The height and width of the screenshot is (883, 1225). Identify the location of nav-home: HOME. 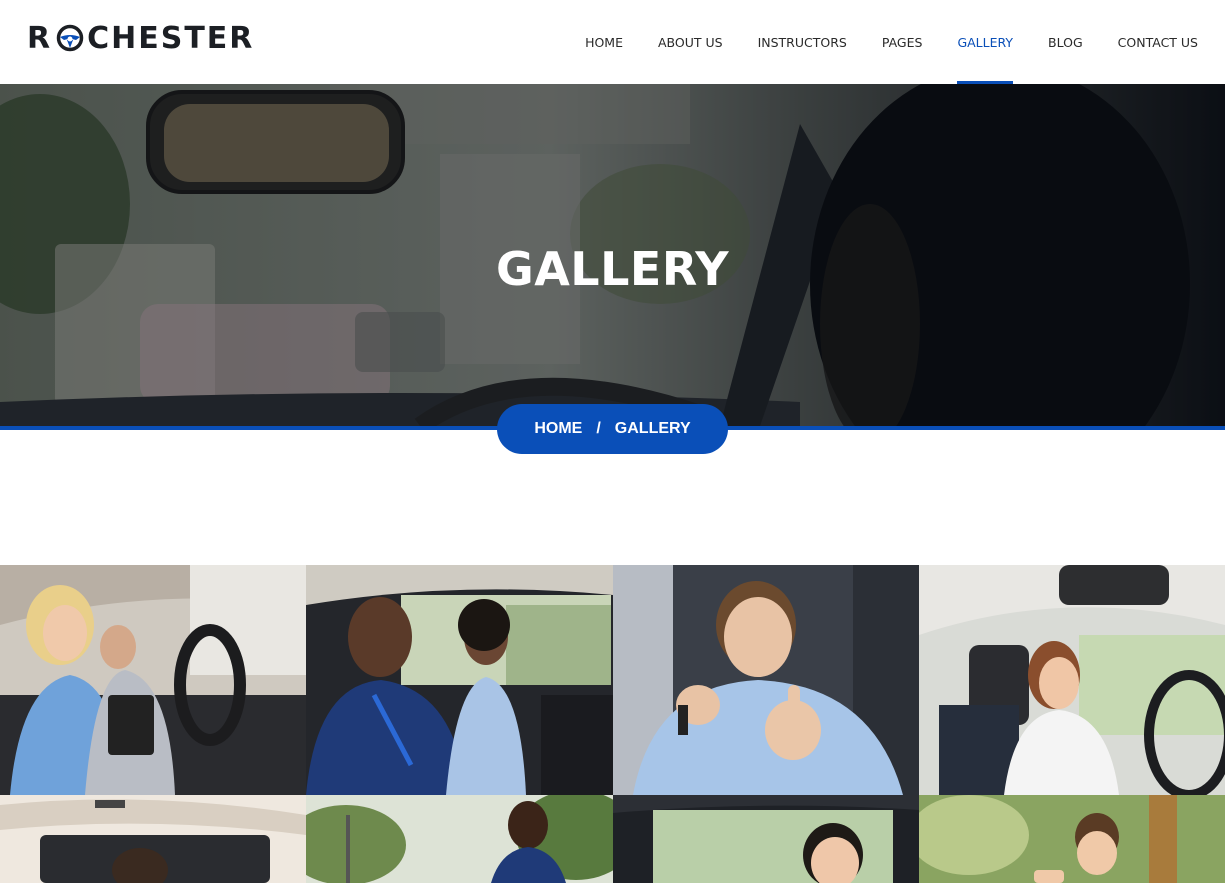
(604, 42).